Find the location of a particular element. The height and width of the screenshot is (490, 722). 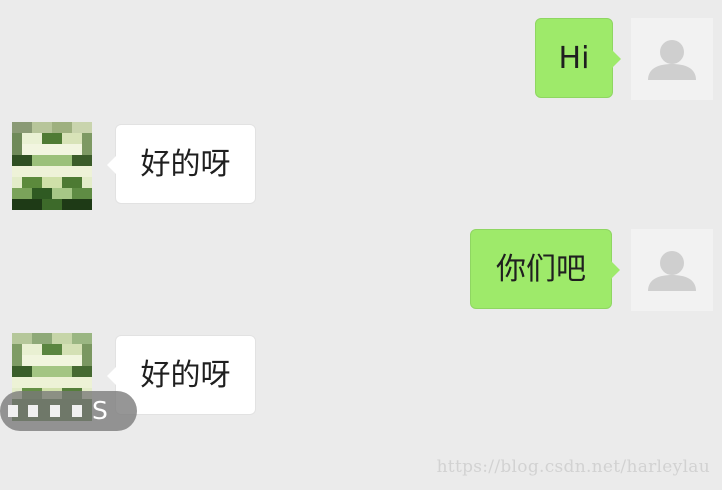

pixelated-avatar is located at coordinates (52, 166).